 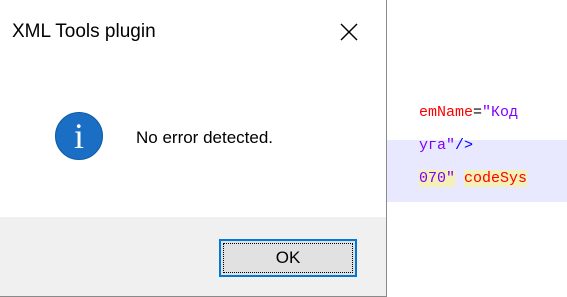 I want to click on editor-attr-value: 070", so click(x=437, y=178).